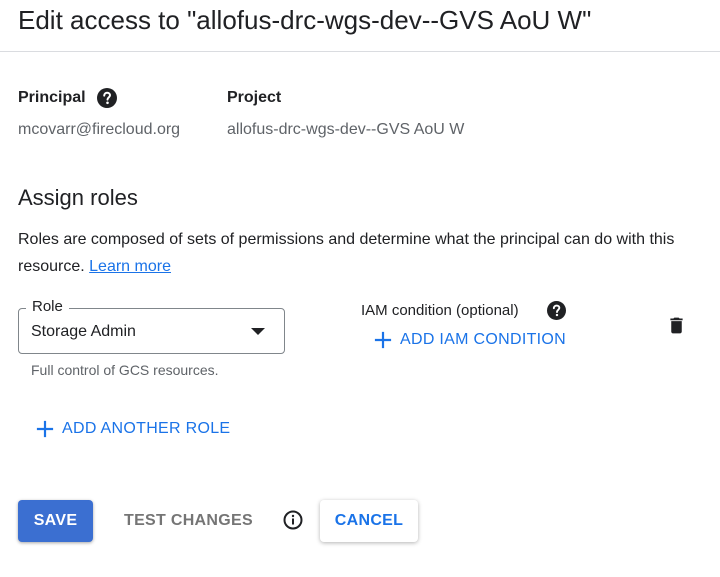  What do you see at coordinates (346, 129) in the screenshot?
I see `project-value: allofus-drc-wgs-dev--GVS AoU W` at bounding box center [346, 129].